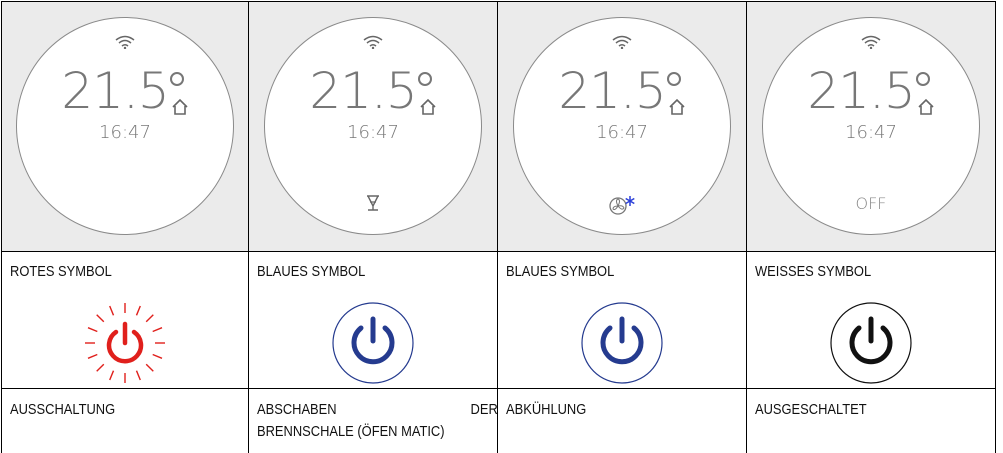  Describe the element at coordinates (871, 203) in the screenshot. I see `off-status-text: OFF` at that location.